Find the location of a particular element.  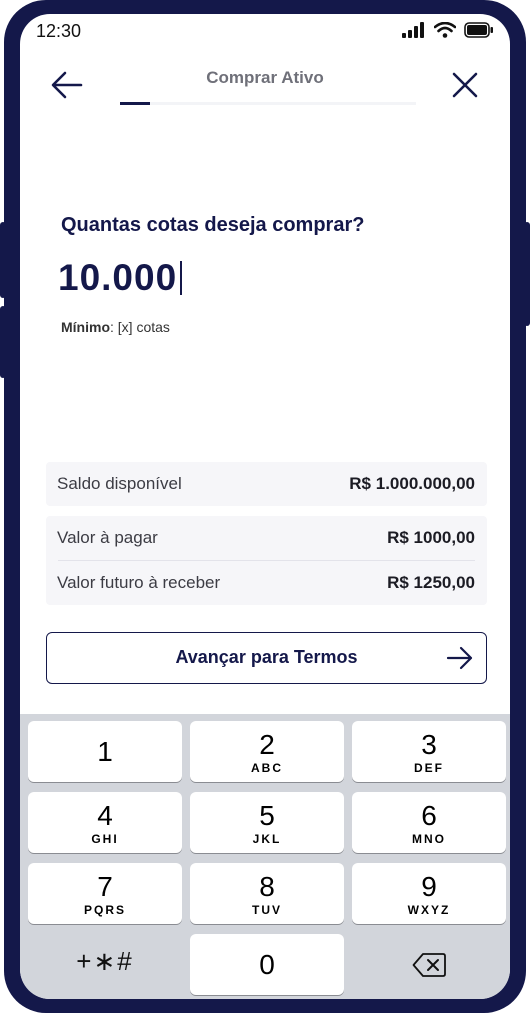

volume-down-button is located at coordinates (3, 342).